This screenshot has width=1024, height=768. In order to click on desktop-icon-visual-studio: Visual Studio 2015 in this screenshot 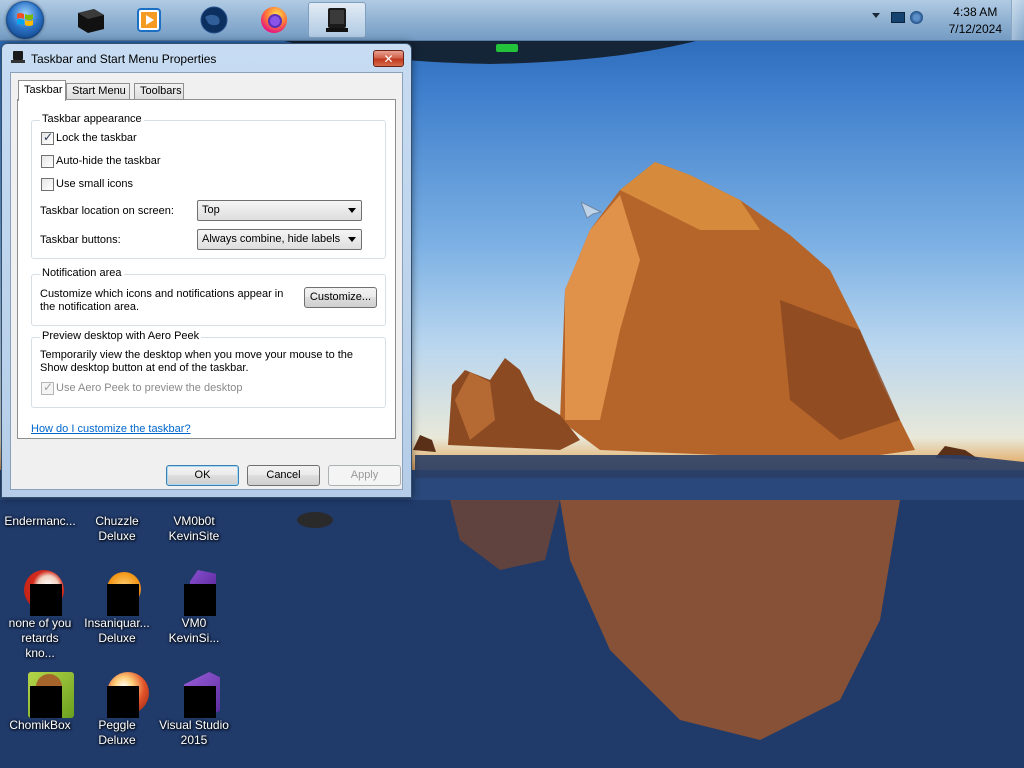, I will do `click(194, 709)`.